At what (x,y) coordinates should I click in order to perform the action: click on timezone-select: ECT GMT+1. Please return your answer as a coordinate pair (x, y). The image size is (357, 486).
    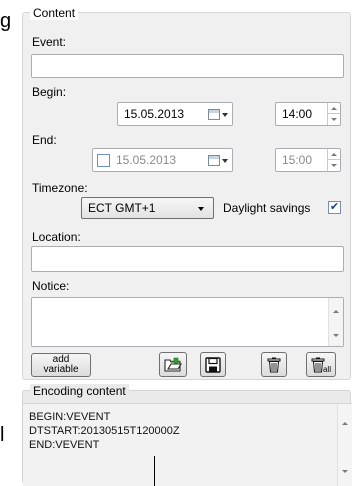
    Looking at the image, I should click on (147, 208).